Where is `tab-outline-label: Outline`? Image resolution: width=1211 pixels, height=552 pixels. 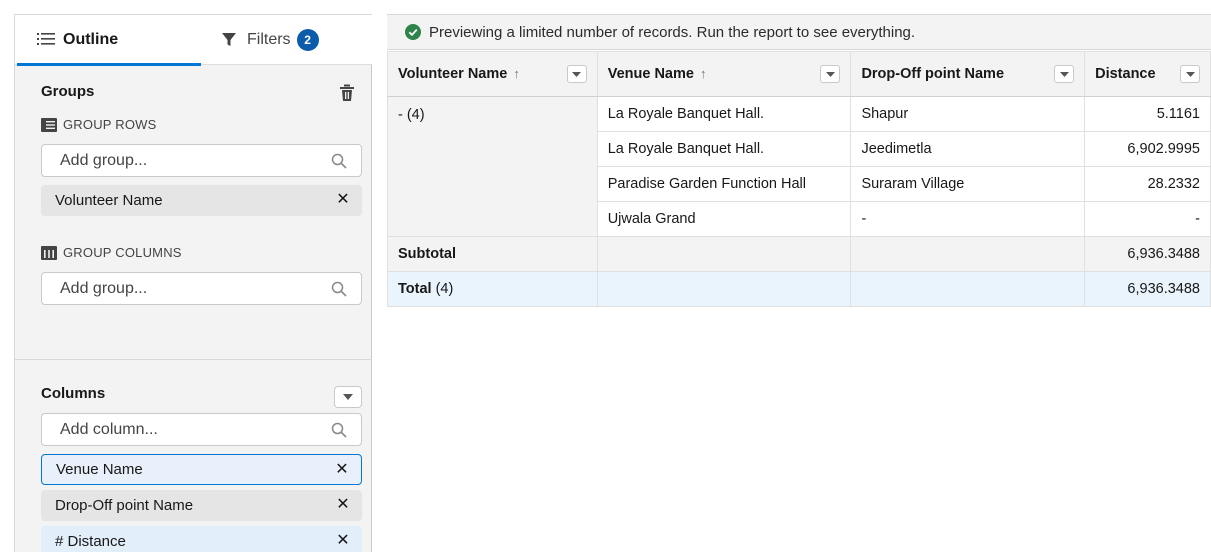 tab-outline-label: Outline is located at coordinates (91, 39).